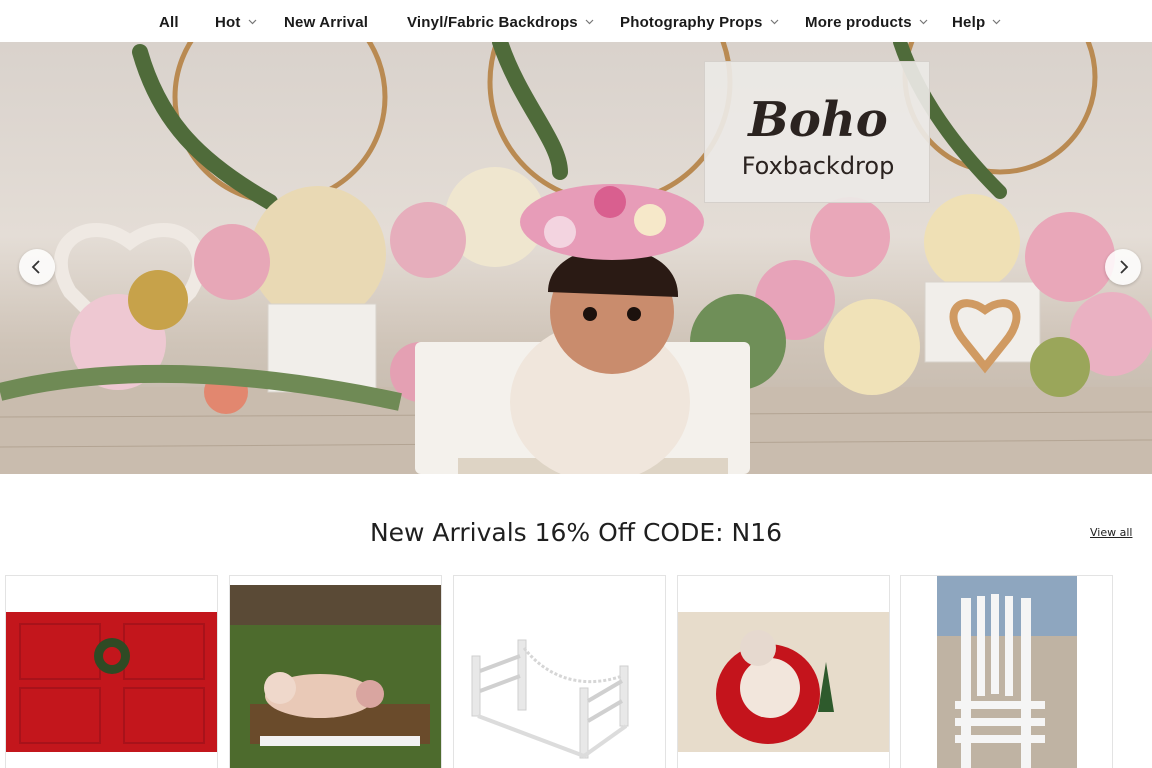 The image size is (1152, 768). I want to click on nav-item-help: Help, so click(976, 24).